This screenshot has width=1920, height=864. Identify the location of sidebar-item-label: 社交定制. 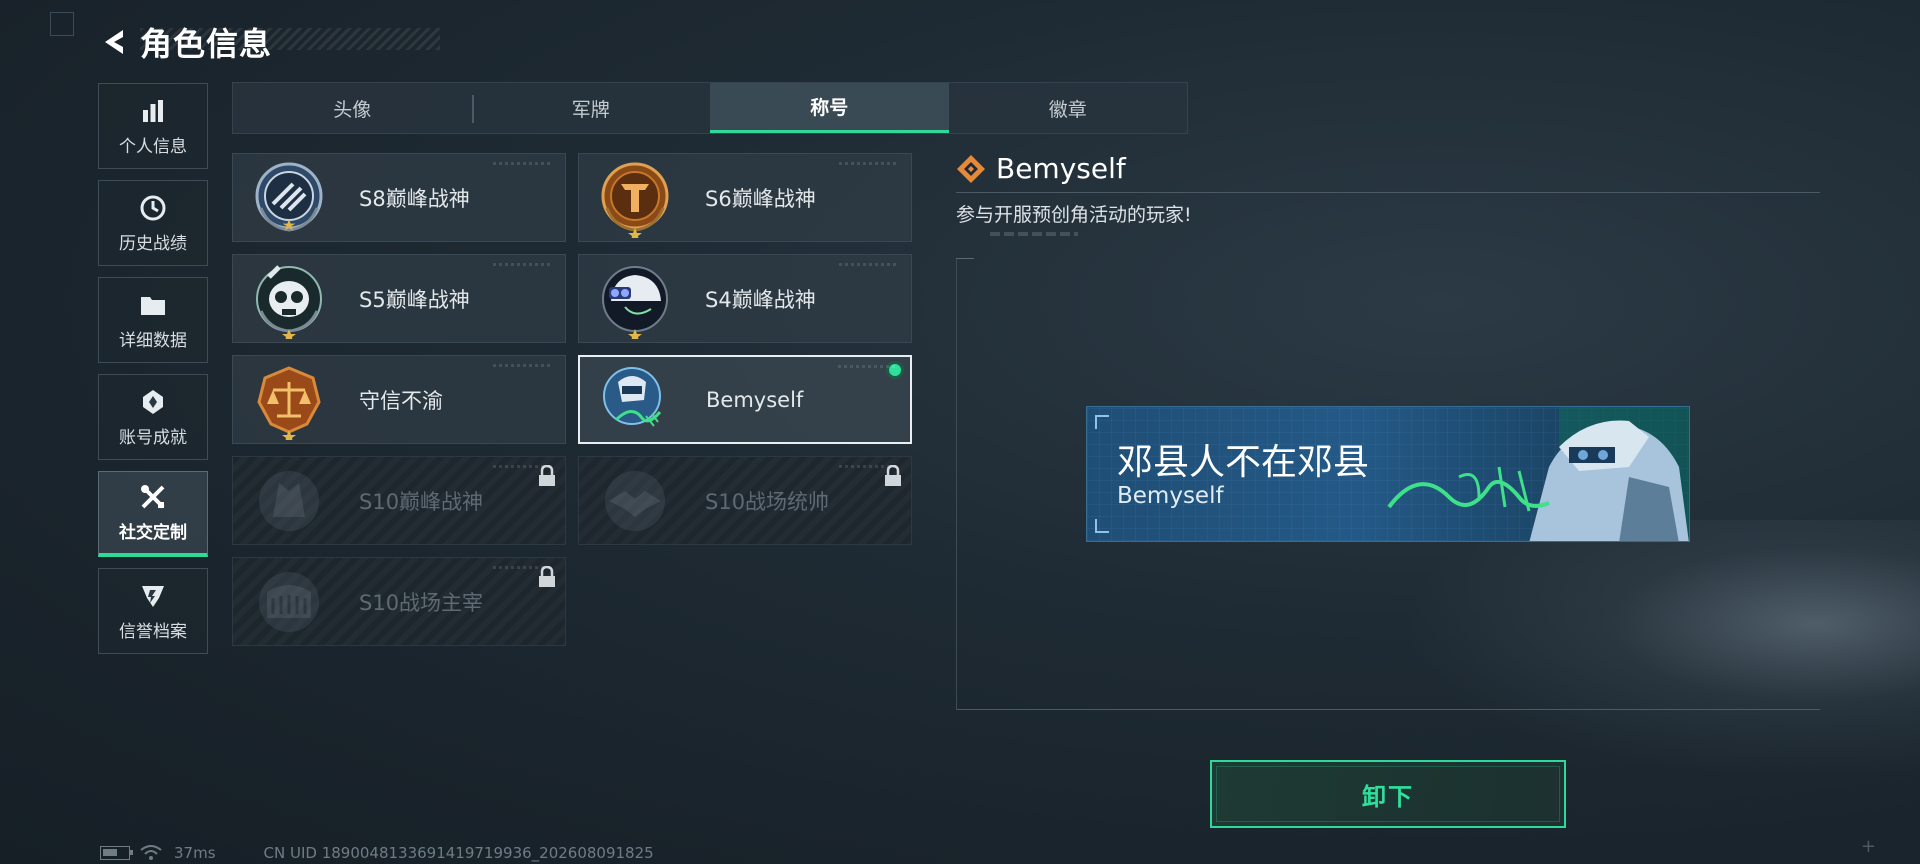
(153, 533).